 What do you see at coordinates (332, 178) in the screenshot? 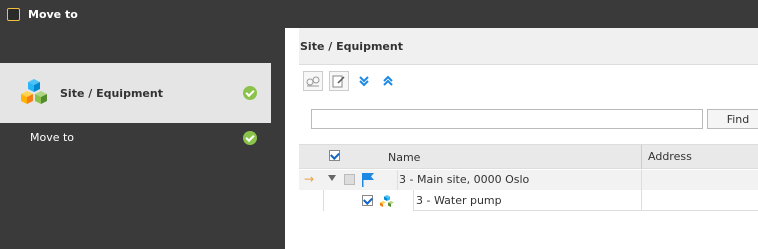
I see `collapse-toggle` at bounding box center [332, 178].